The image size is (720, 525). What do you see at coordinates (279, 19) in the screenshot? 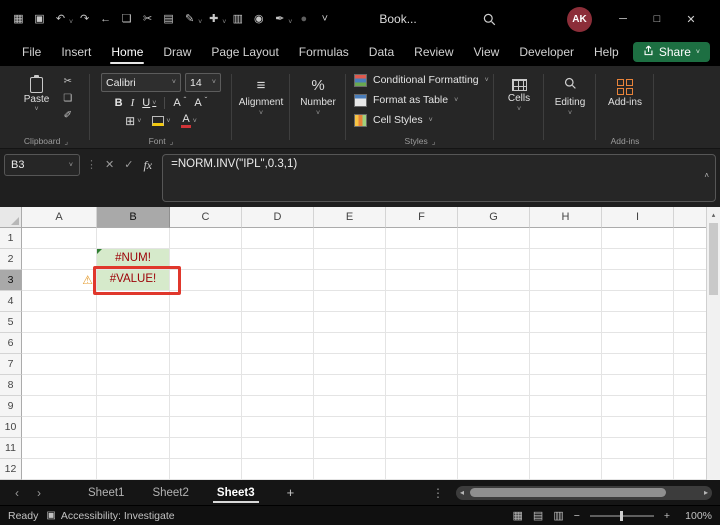
I see `pen-icon: ✒` at bounding box center [279, 19].